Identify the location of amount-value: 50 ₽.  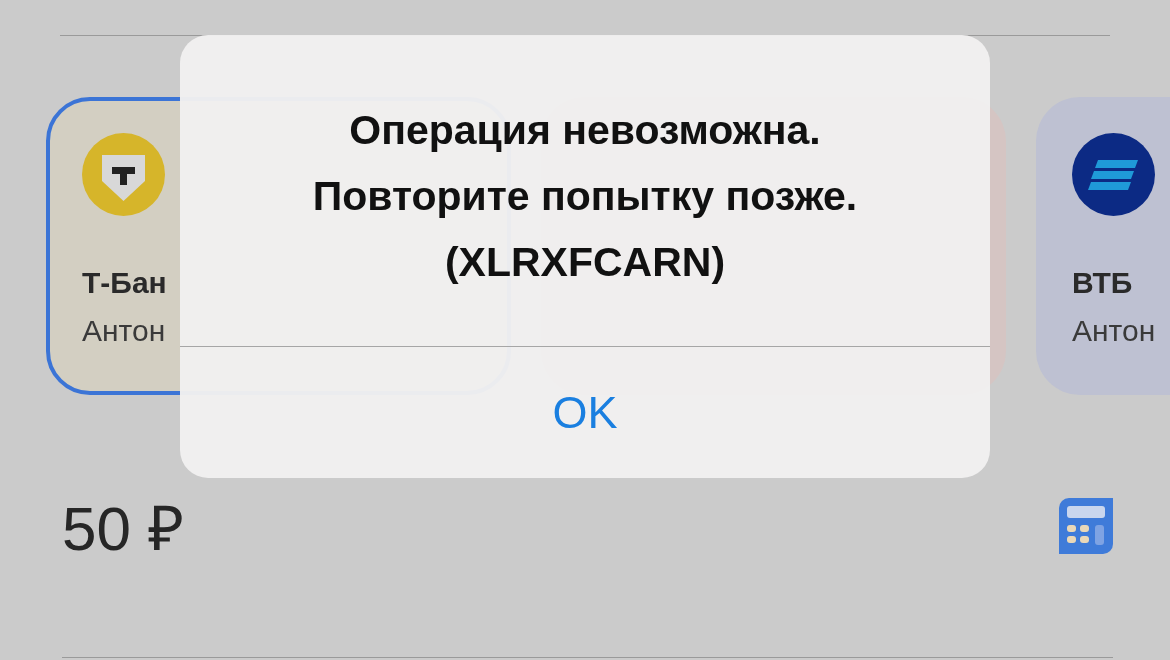
(123, 529).